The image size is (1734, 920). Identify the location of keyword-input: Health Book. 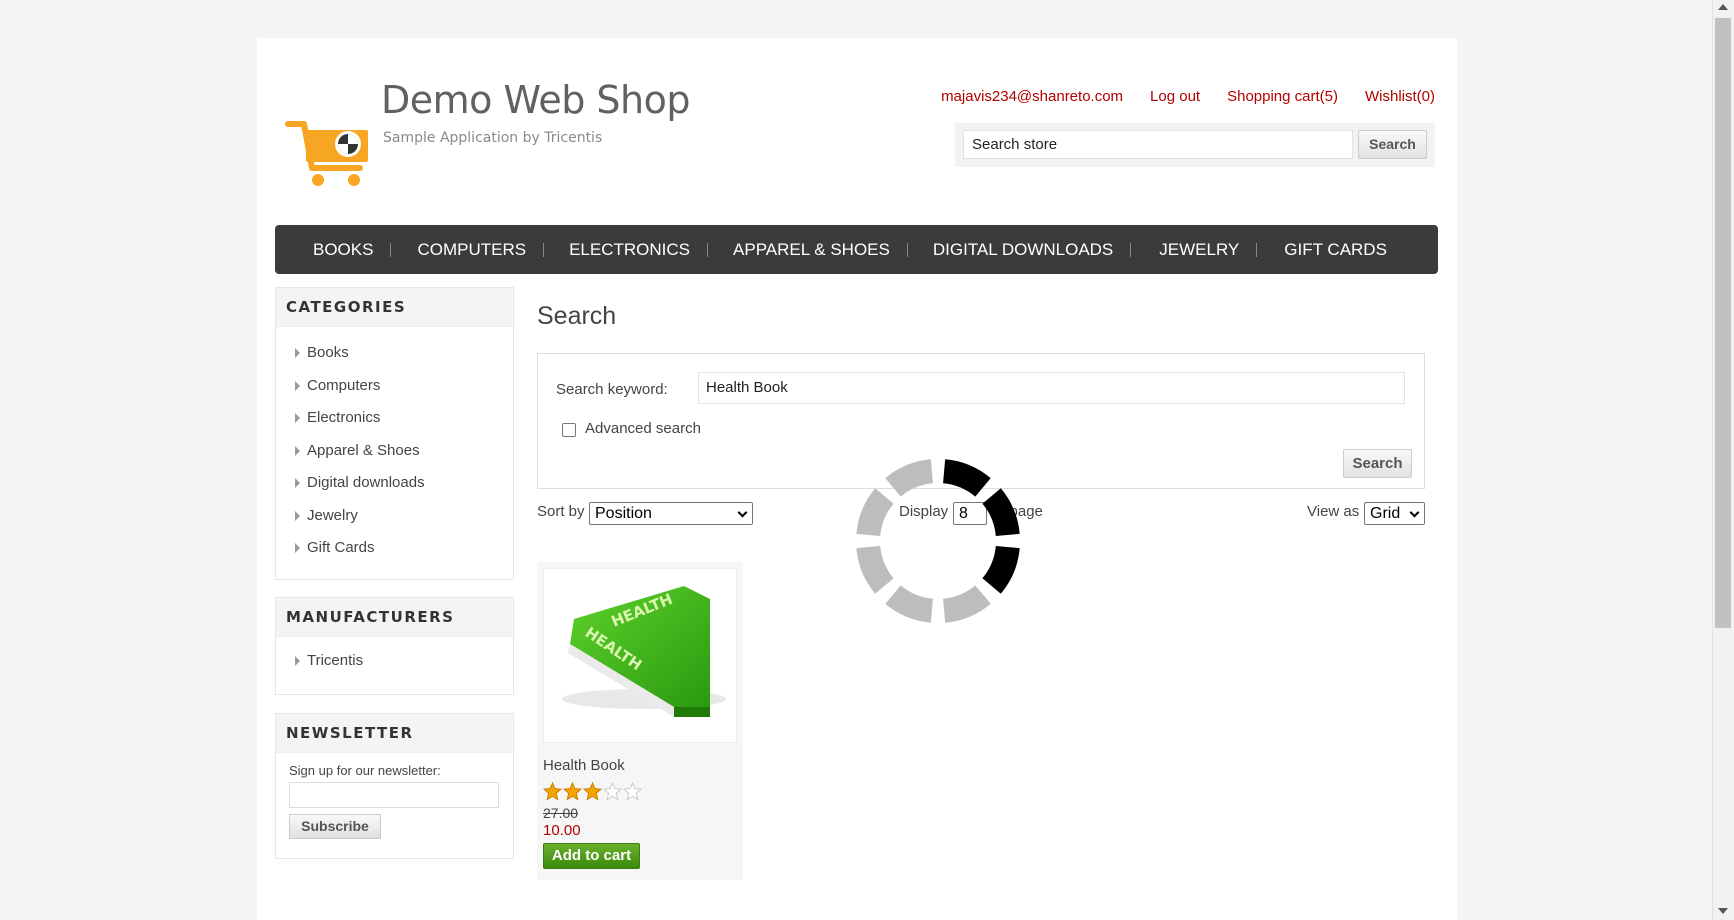
(1051, 388).